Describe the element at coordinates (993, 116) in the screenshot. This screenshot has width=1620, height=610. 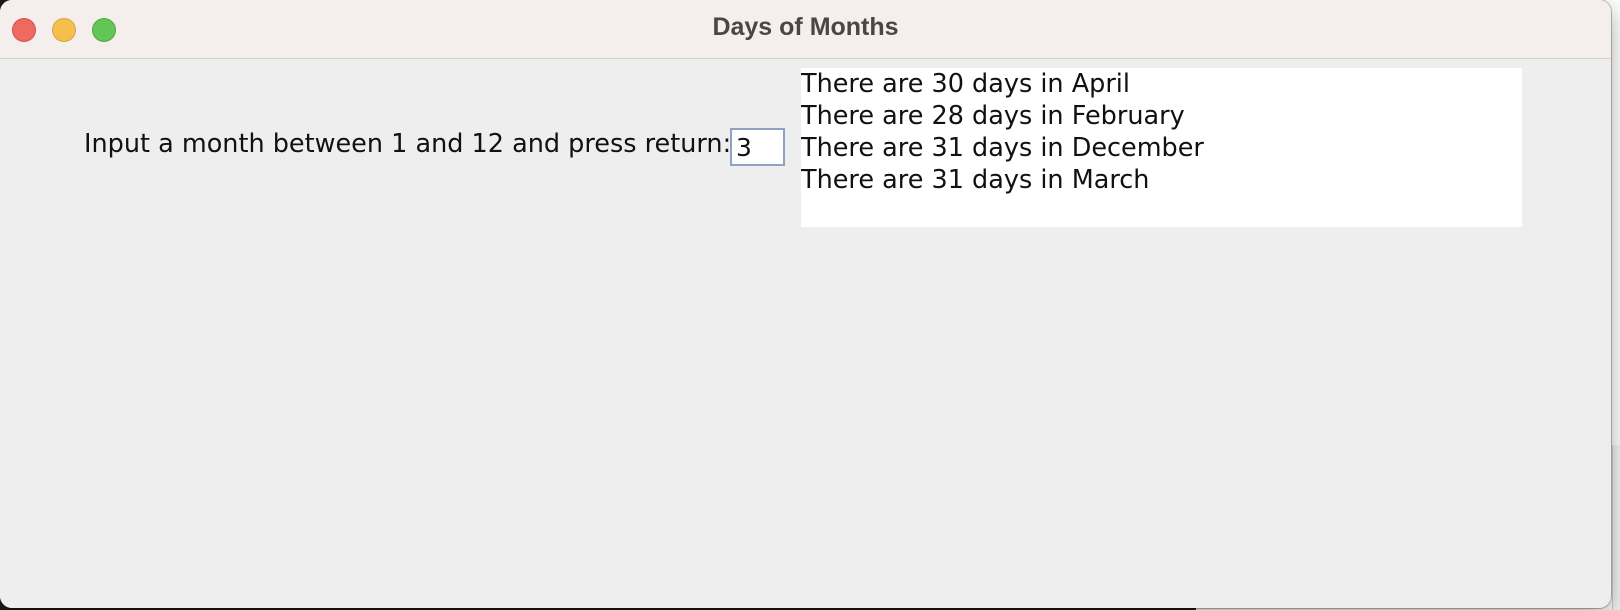
I see `output-line: There are 28 days in February` at that location.